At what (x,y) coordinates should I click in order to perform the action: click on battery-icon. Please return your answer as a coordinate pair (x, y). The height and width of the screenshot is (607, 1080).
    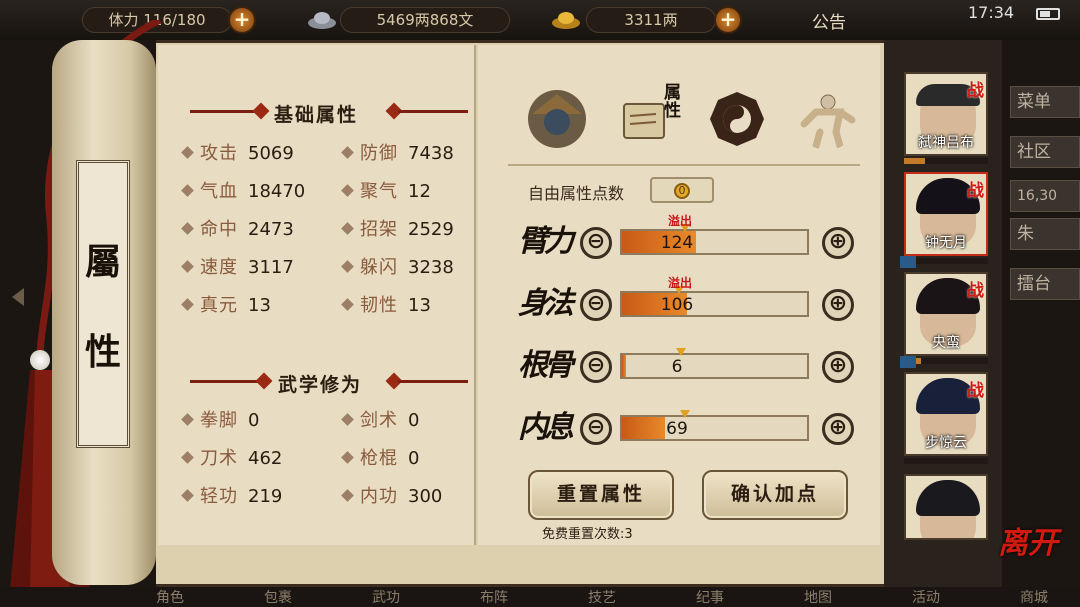
    Looking at the image, I should click on (1048, 14).